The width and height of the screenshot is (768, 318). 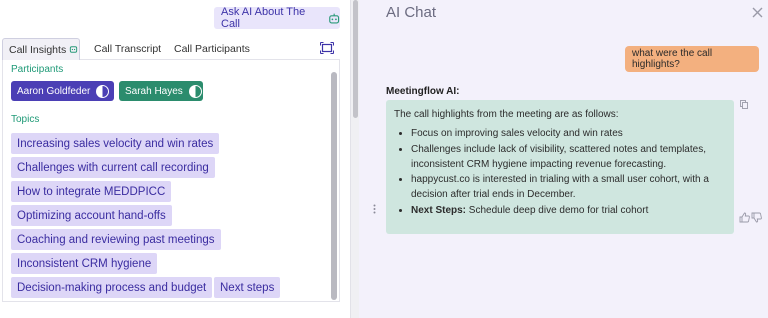 What do you see at coordinates (423, 91) in the screenshot?
I see `bot-name-label: Meetingflow AI:` at bounding box center [423, 91].